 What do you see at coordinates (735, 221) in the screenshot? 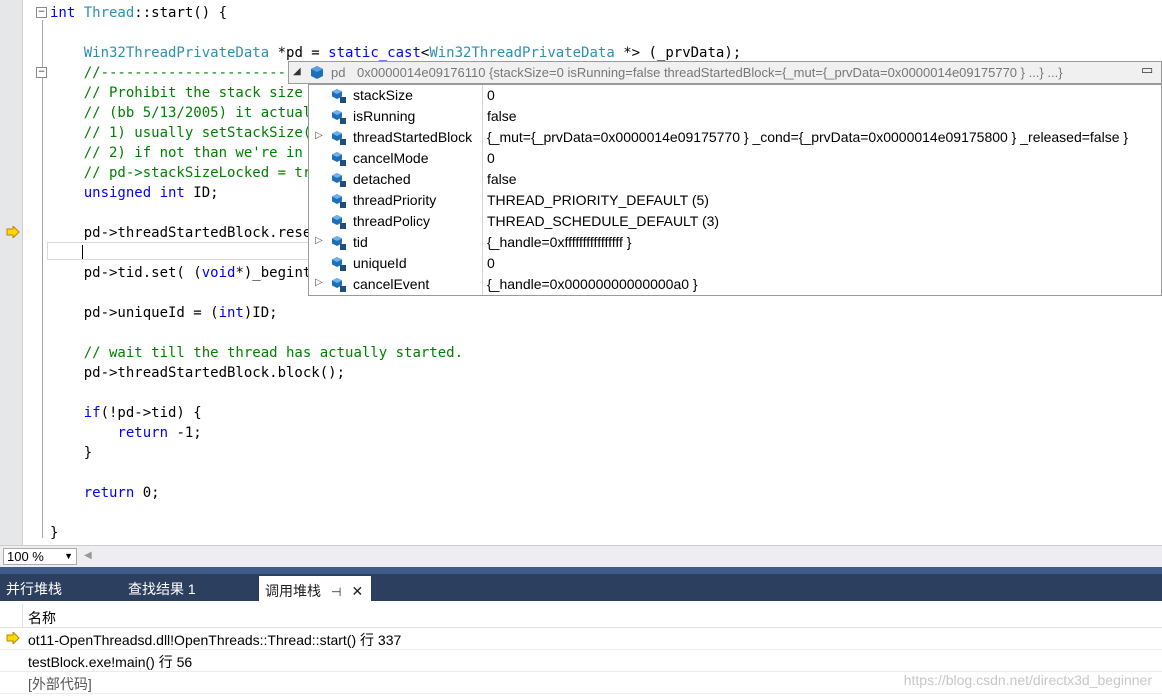
I see `datatip-member-row: threadPolicy THREAD_SCHEDULE_DEFAULT (3)` at bounding box center [735, 221].